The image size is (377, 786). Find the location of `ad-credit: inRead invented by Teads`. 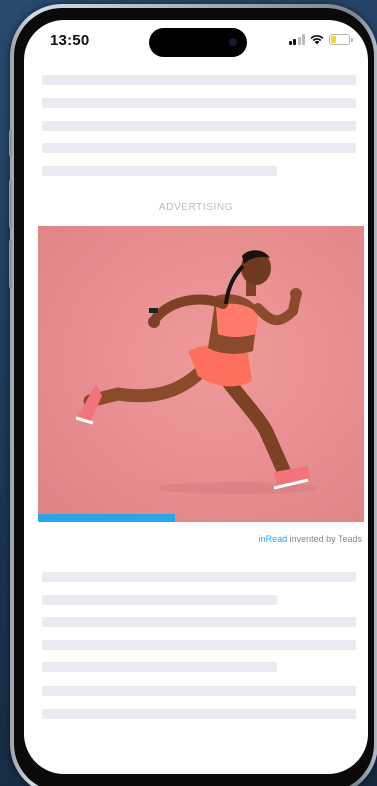

ad-credit: inRead invented by Teads is located at coordinates (310, 539).